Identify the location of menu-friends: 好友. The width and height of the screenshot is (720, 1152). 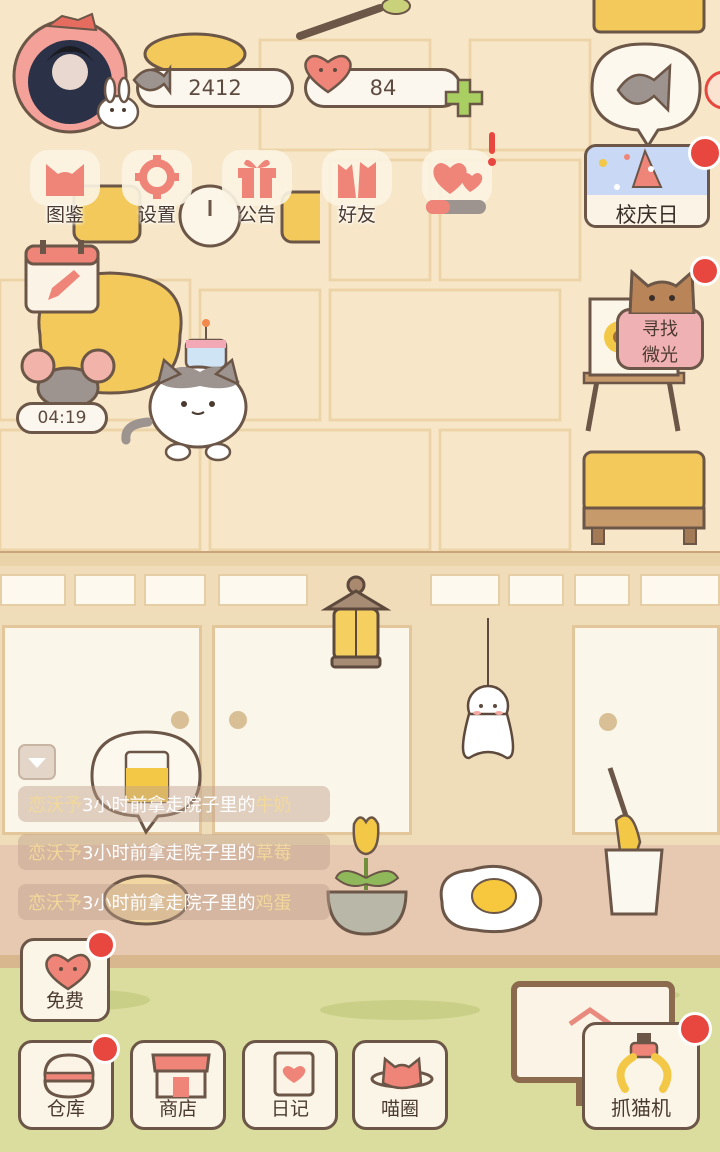
(357, 192).